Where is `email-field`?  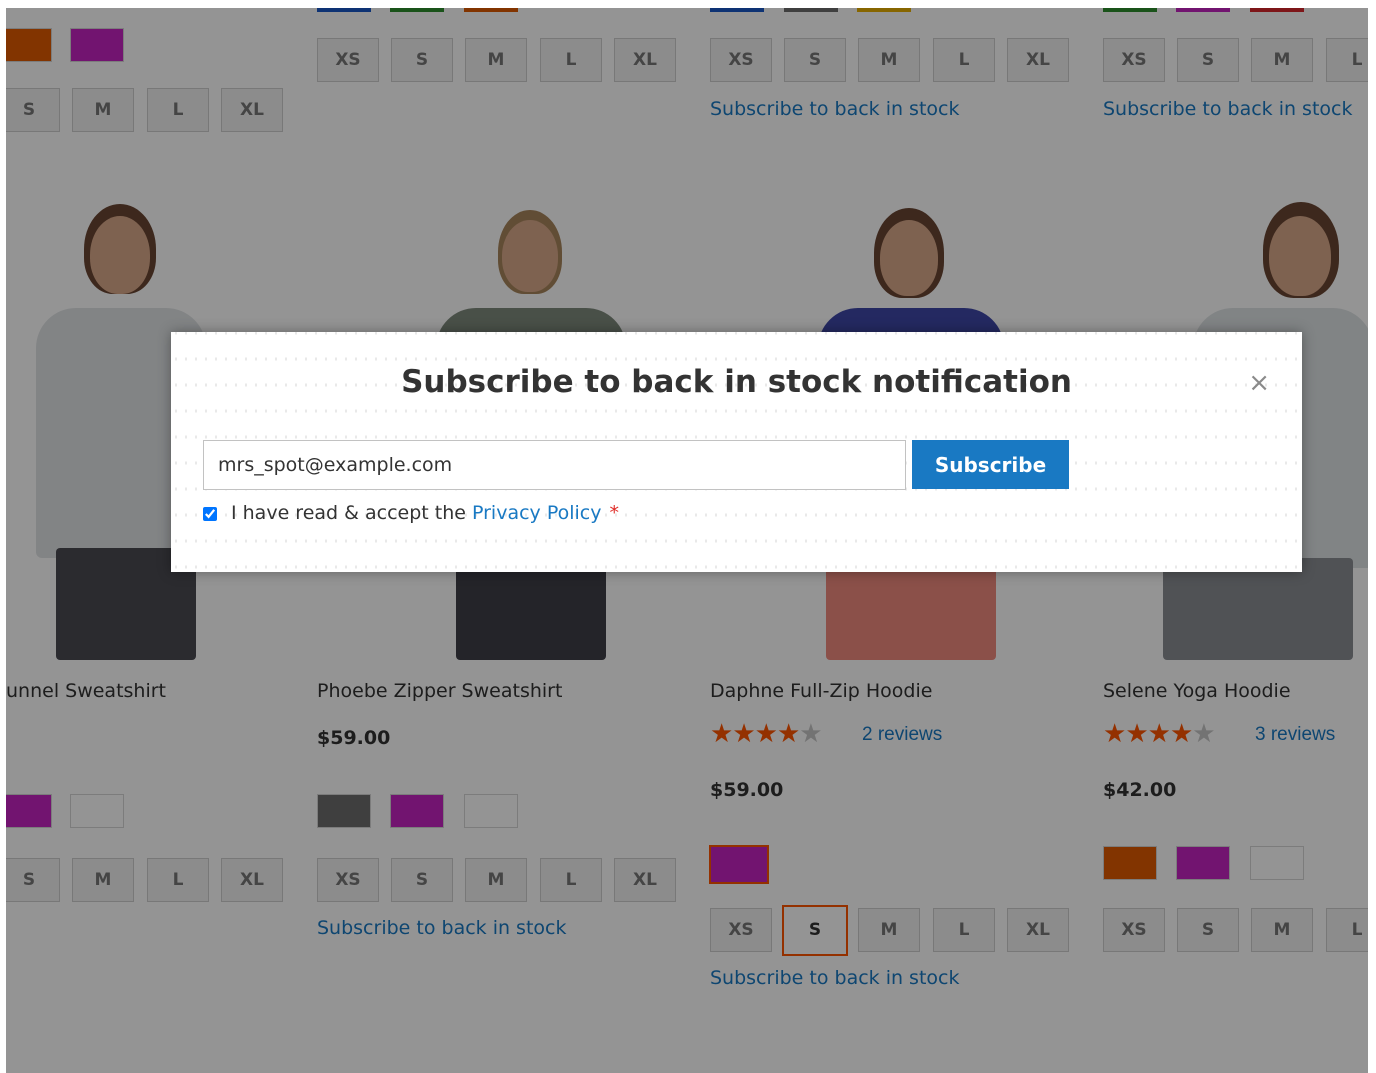 email-field is located at coordinates (554, 465).